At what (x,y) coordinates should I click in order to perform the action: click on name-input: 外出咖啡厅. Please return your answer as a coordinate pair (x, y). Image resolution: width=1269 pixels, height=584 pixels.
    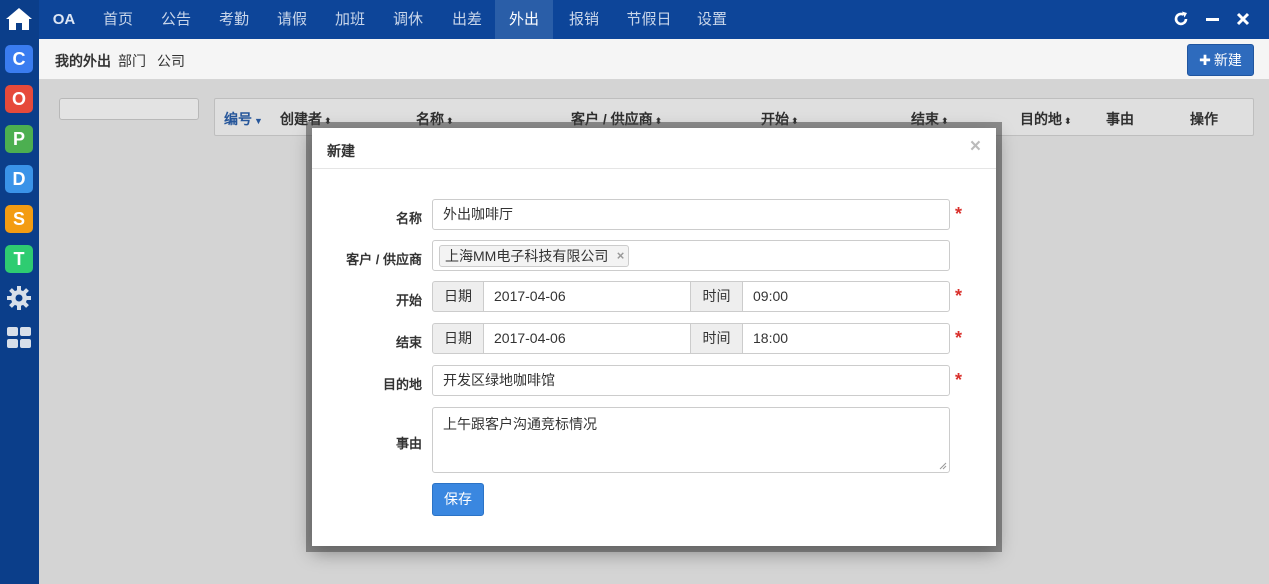
    Looking at the image, I should click on (691, 214).